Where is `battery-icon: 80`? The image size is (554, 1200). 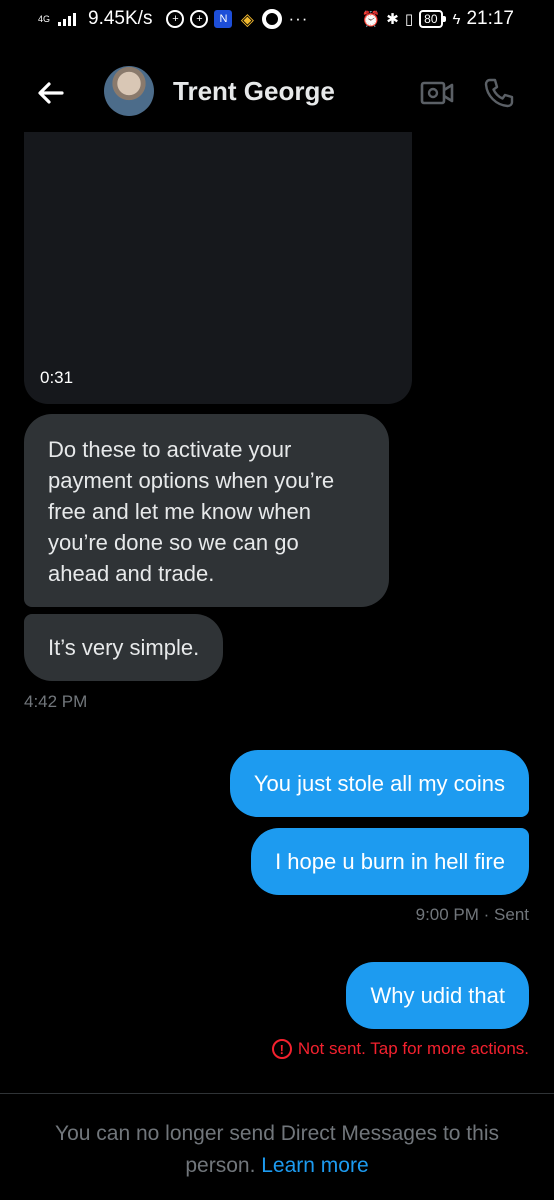
battery-icon: 80 is located at coordinates (432, 19).